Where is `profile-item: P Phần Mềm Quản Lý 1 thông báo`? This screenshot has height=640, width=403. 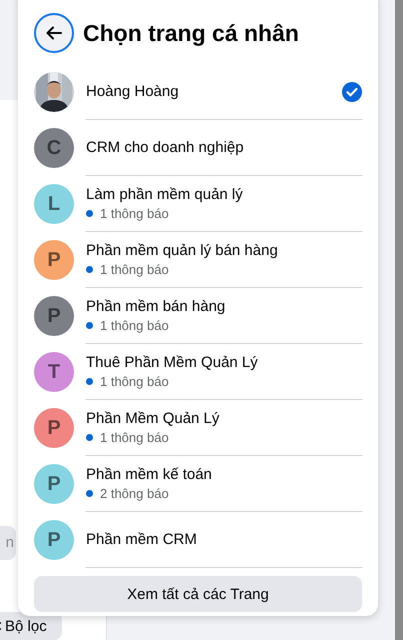 profile-item: P Phần Mềm Quản Lý 1 thông báo is located at coordinates (198, 428).